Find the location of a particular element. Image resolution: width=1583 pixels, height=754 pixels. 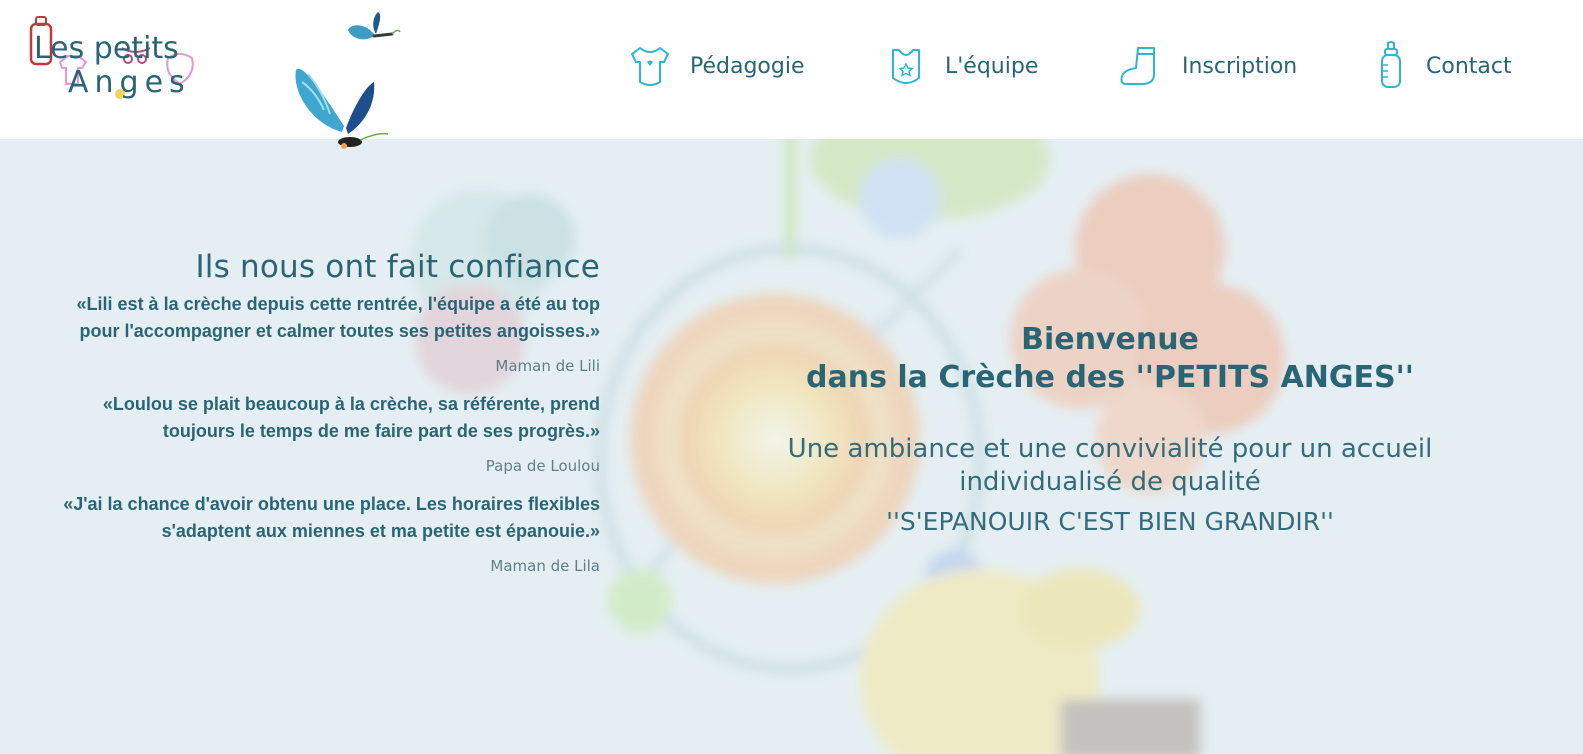

testimonials-title: Ils nous ont fait confiance is located at coordinates (397, 267).